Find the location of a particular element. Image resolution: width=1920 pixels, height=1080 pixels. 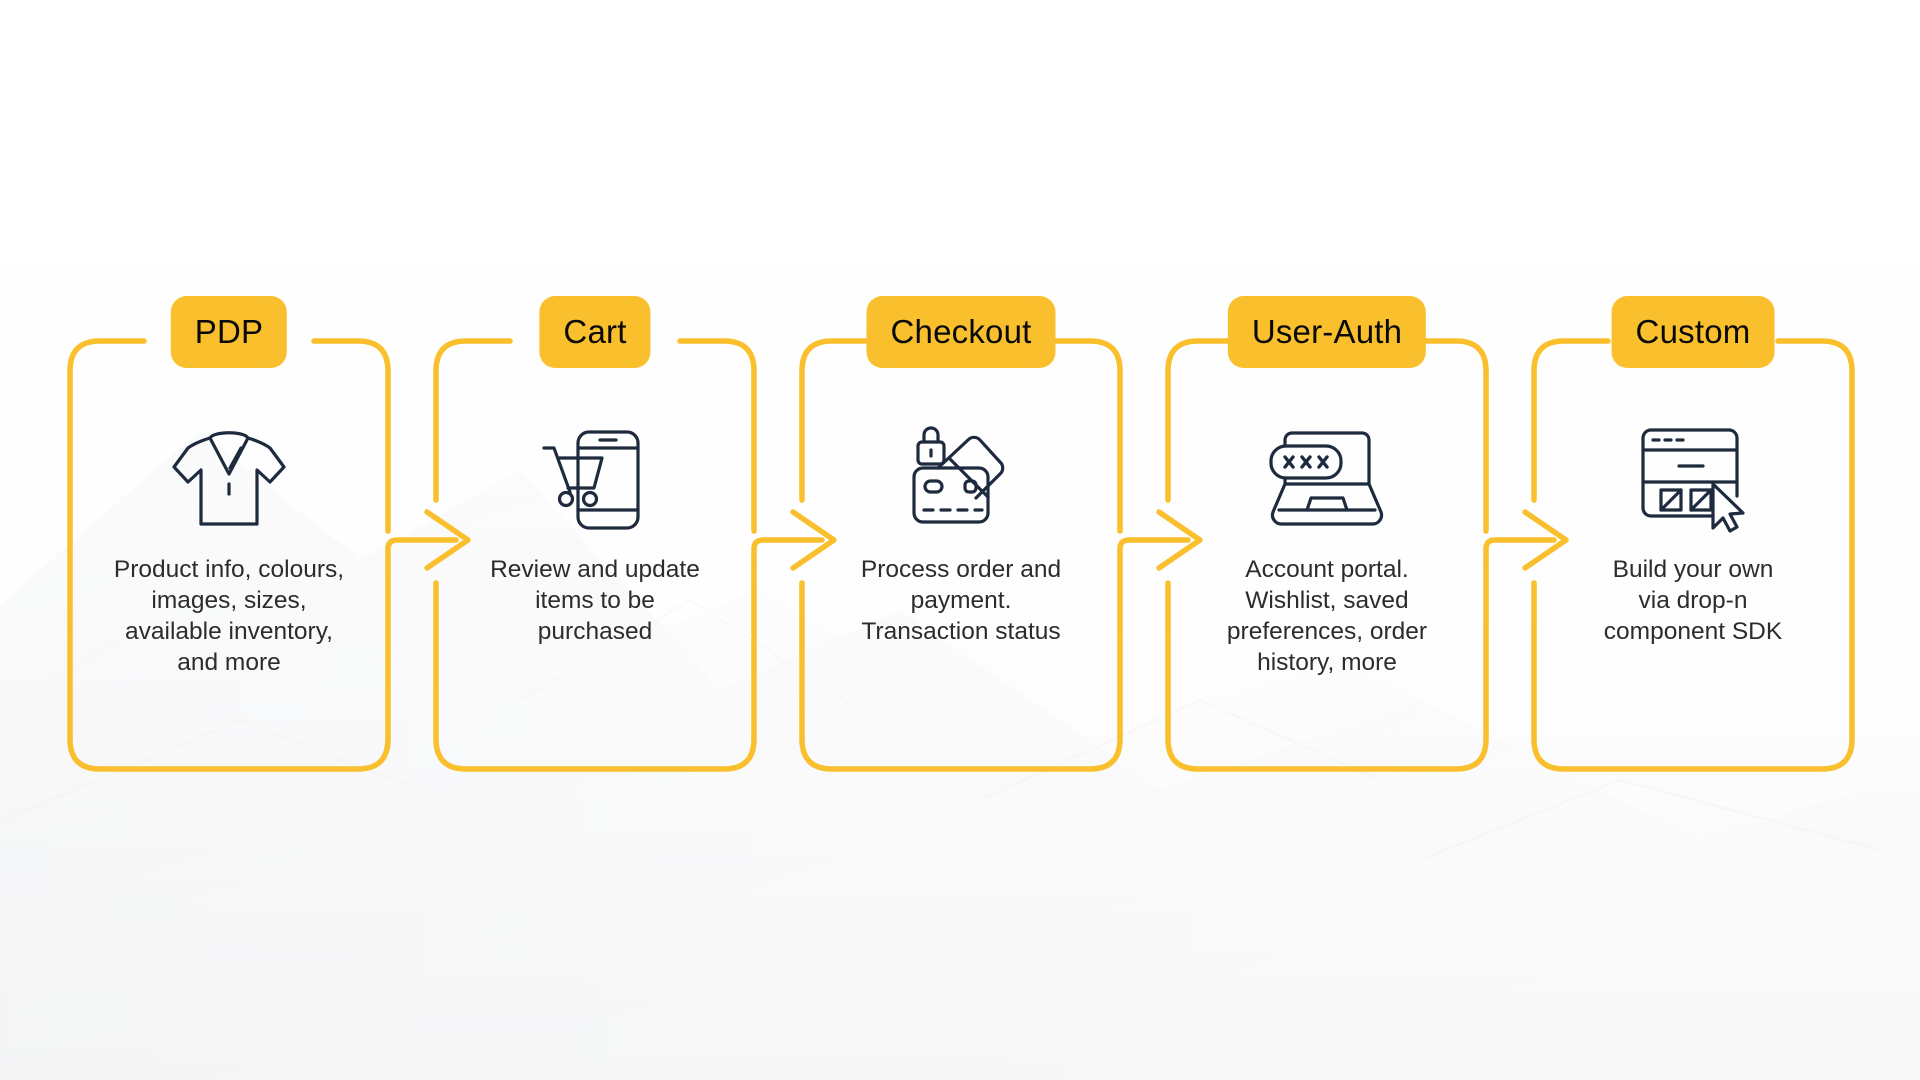

card-title-pdp: PDP is located at coordinates (229, 332).